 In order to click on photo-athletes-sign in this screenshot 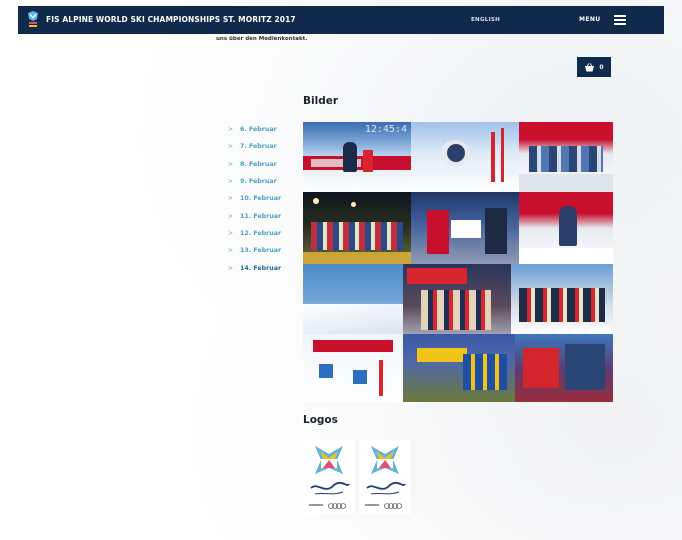, I will do `click(465, 228)`.